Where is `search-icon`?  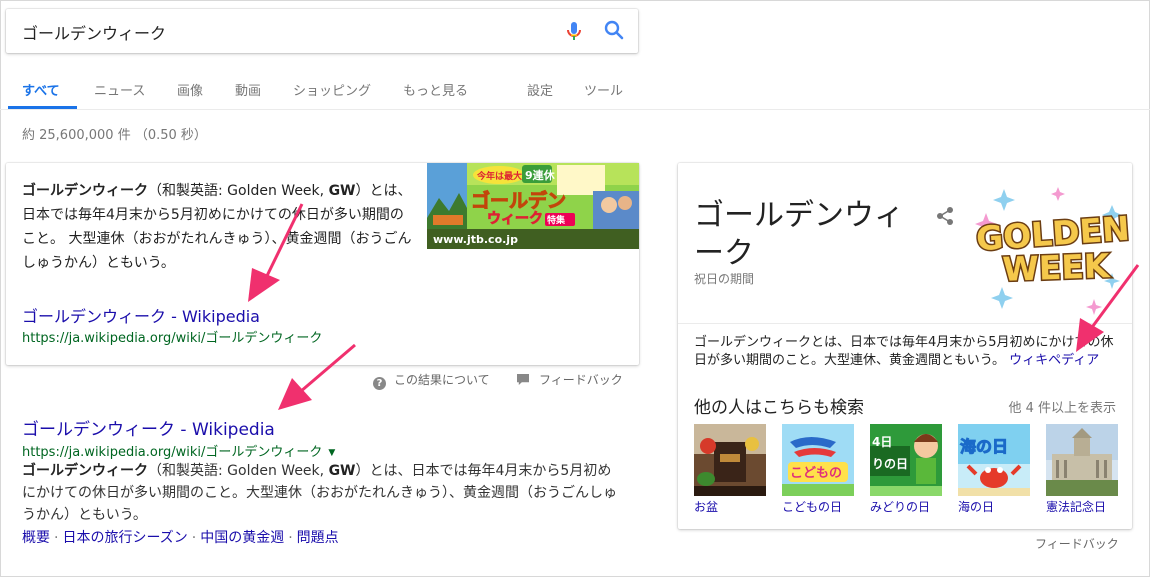
search-icon is located at coordinates (614, 30).